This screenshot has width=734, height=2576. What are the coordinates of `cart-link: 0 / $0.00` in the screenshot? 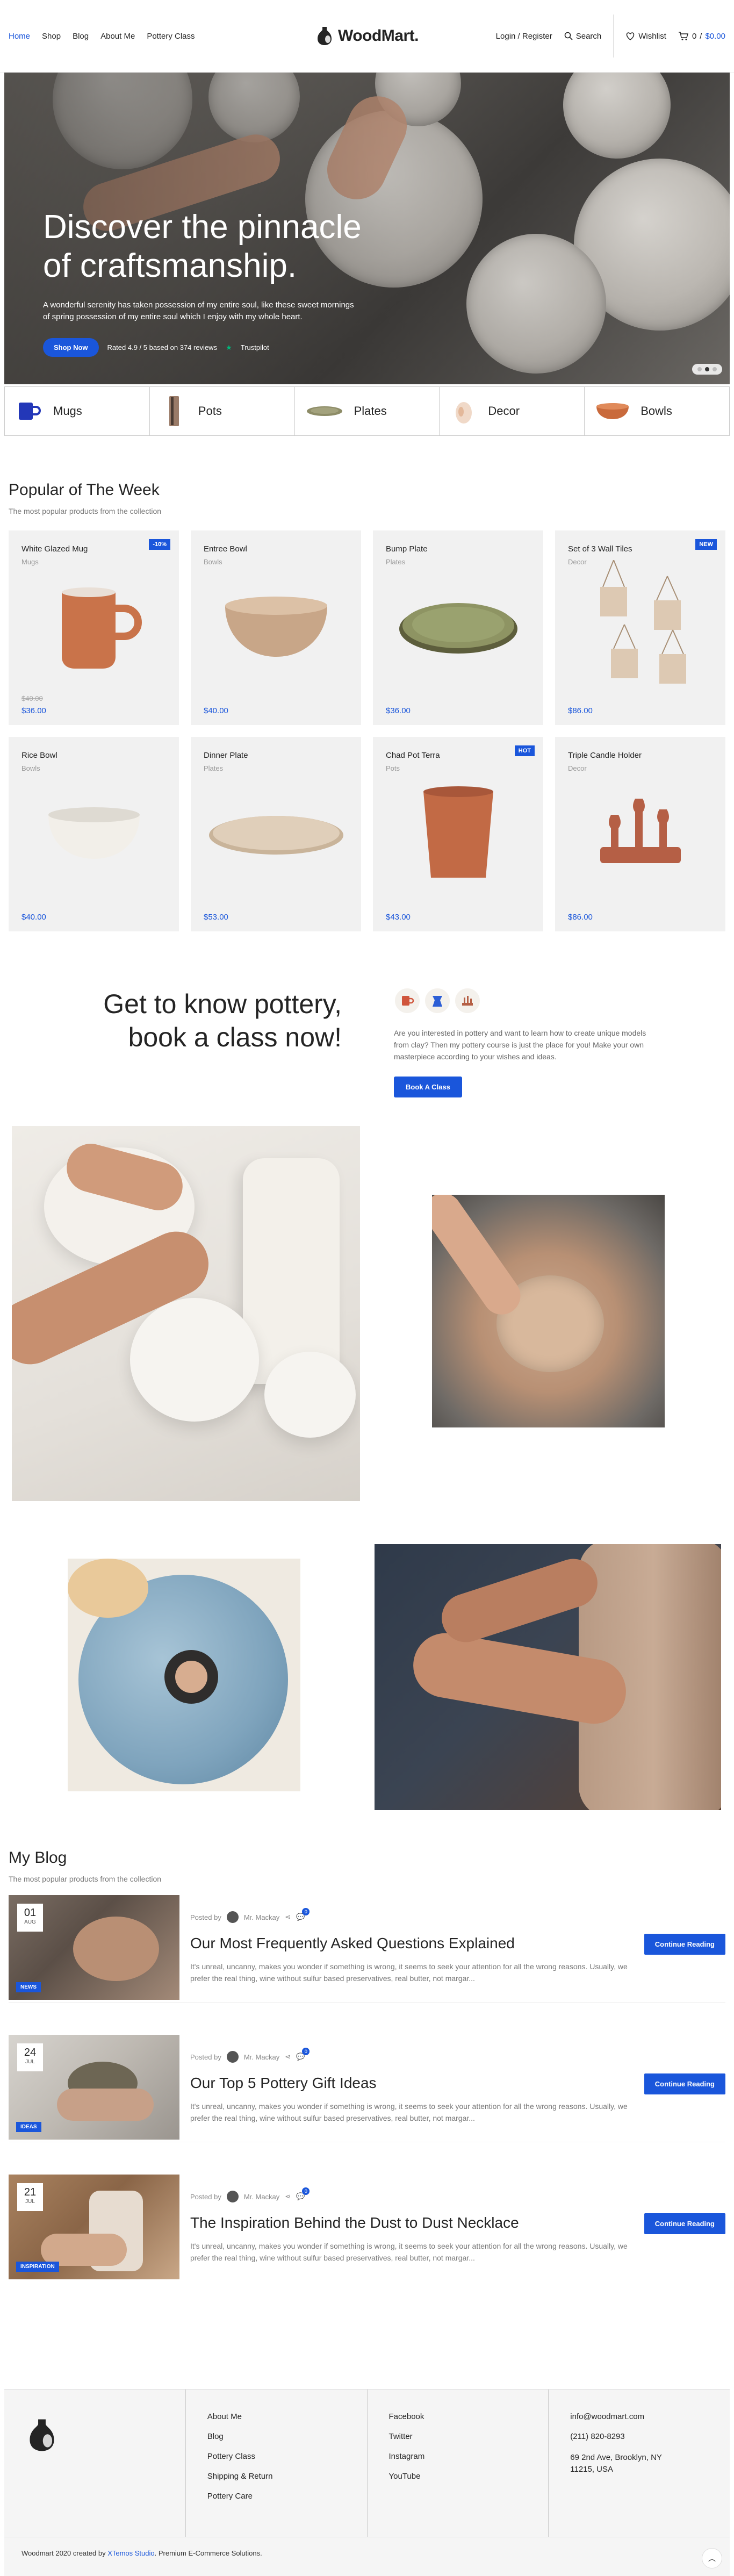 It's located at (701, 36).